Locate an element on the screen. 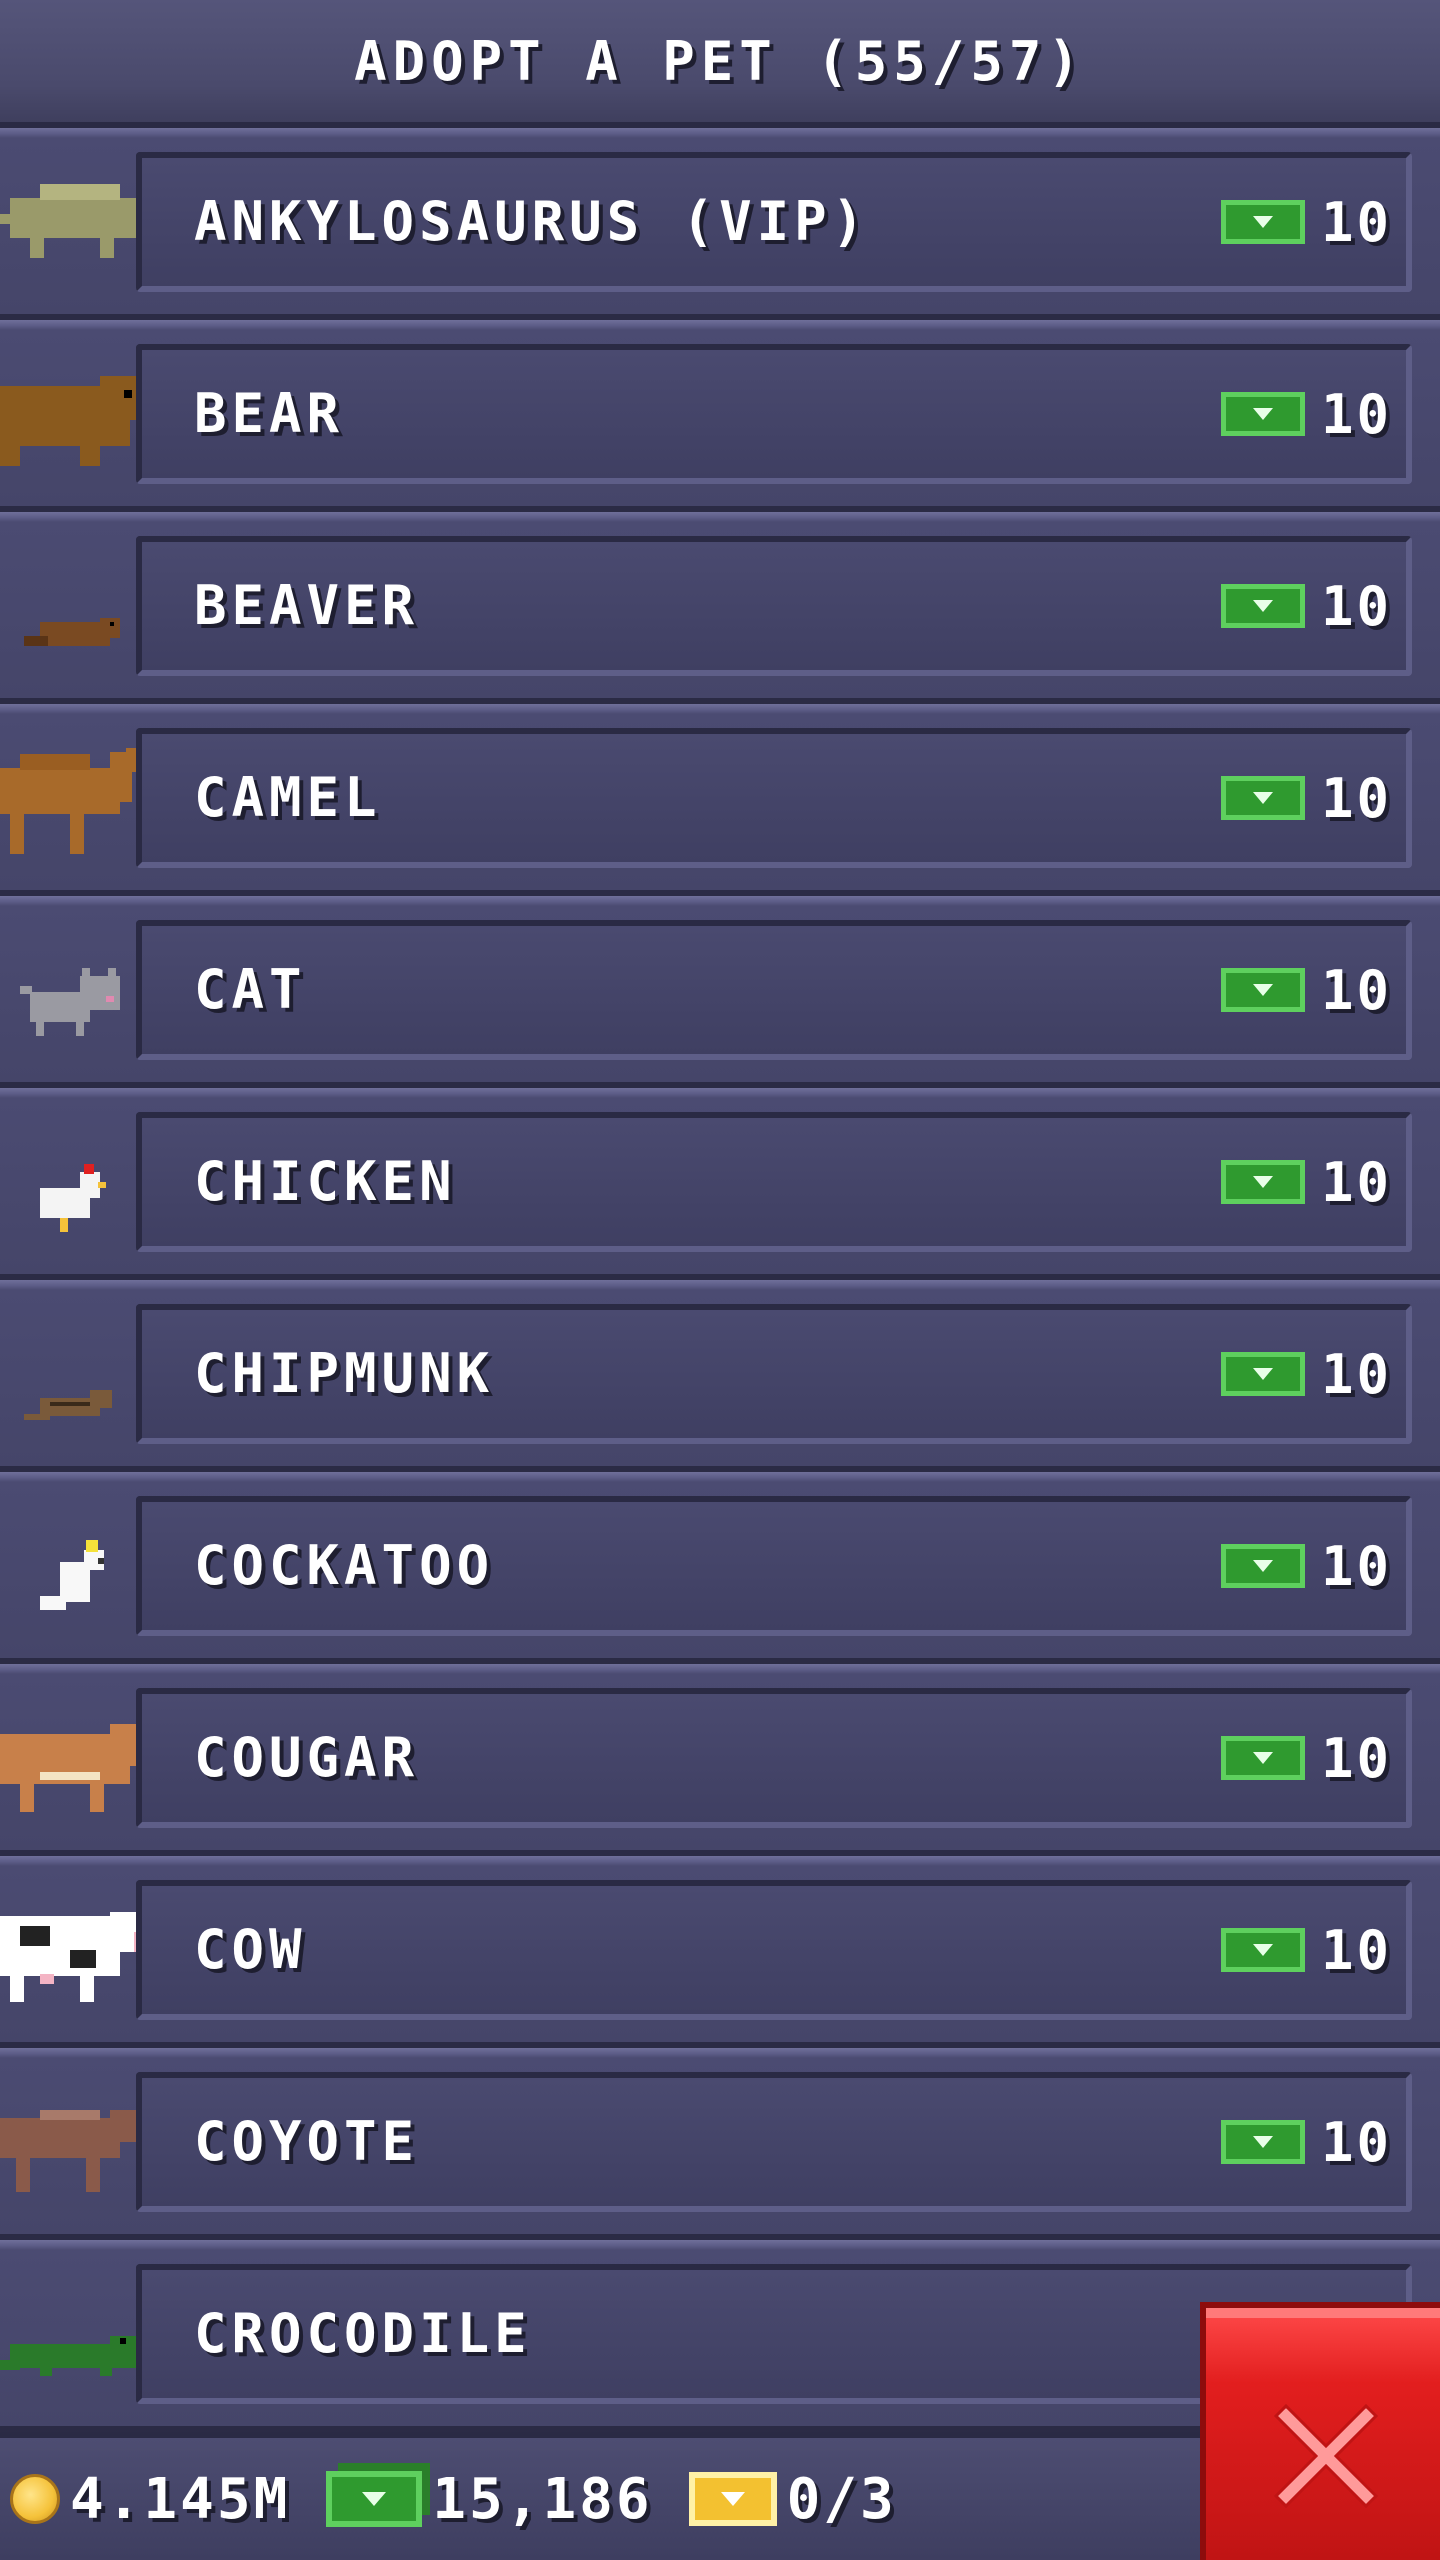 The height and width of the screenshot is (2560, 1440). pet-row-chicken: CHICKEN 10 is located at coordinates (720, 1184).